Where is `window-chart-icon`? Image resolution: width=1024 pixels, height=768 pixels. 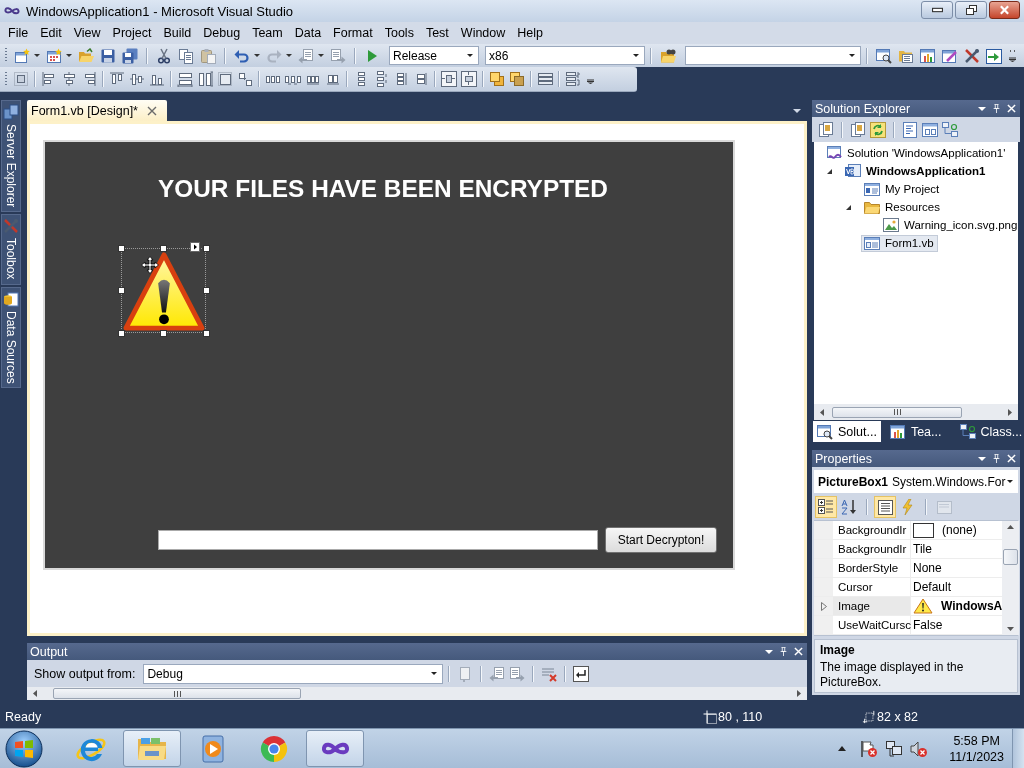 window-chart-icon is located at coordinates (928, 55).